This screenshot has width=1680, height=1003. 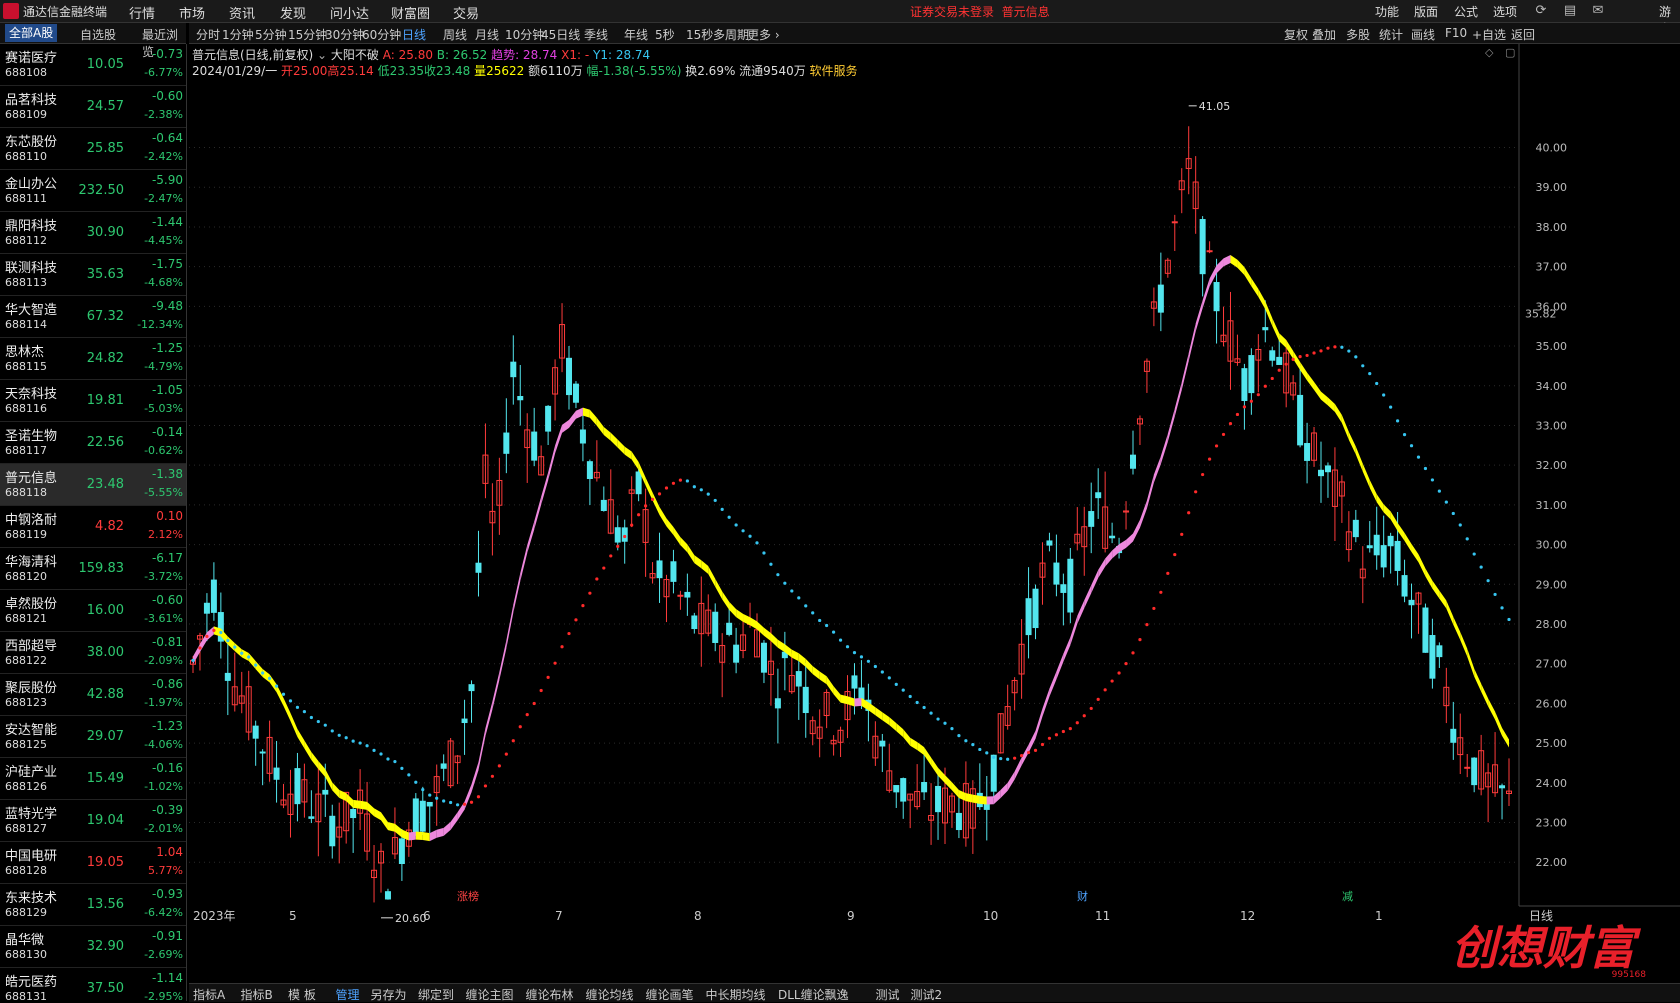 What do you see at coordinates (209, 994) in the screenshot?
I see `formula-tab: 指标A` at bounding box center [209, 994].